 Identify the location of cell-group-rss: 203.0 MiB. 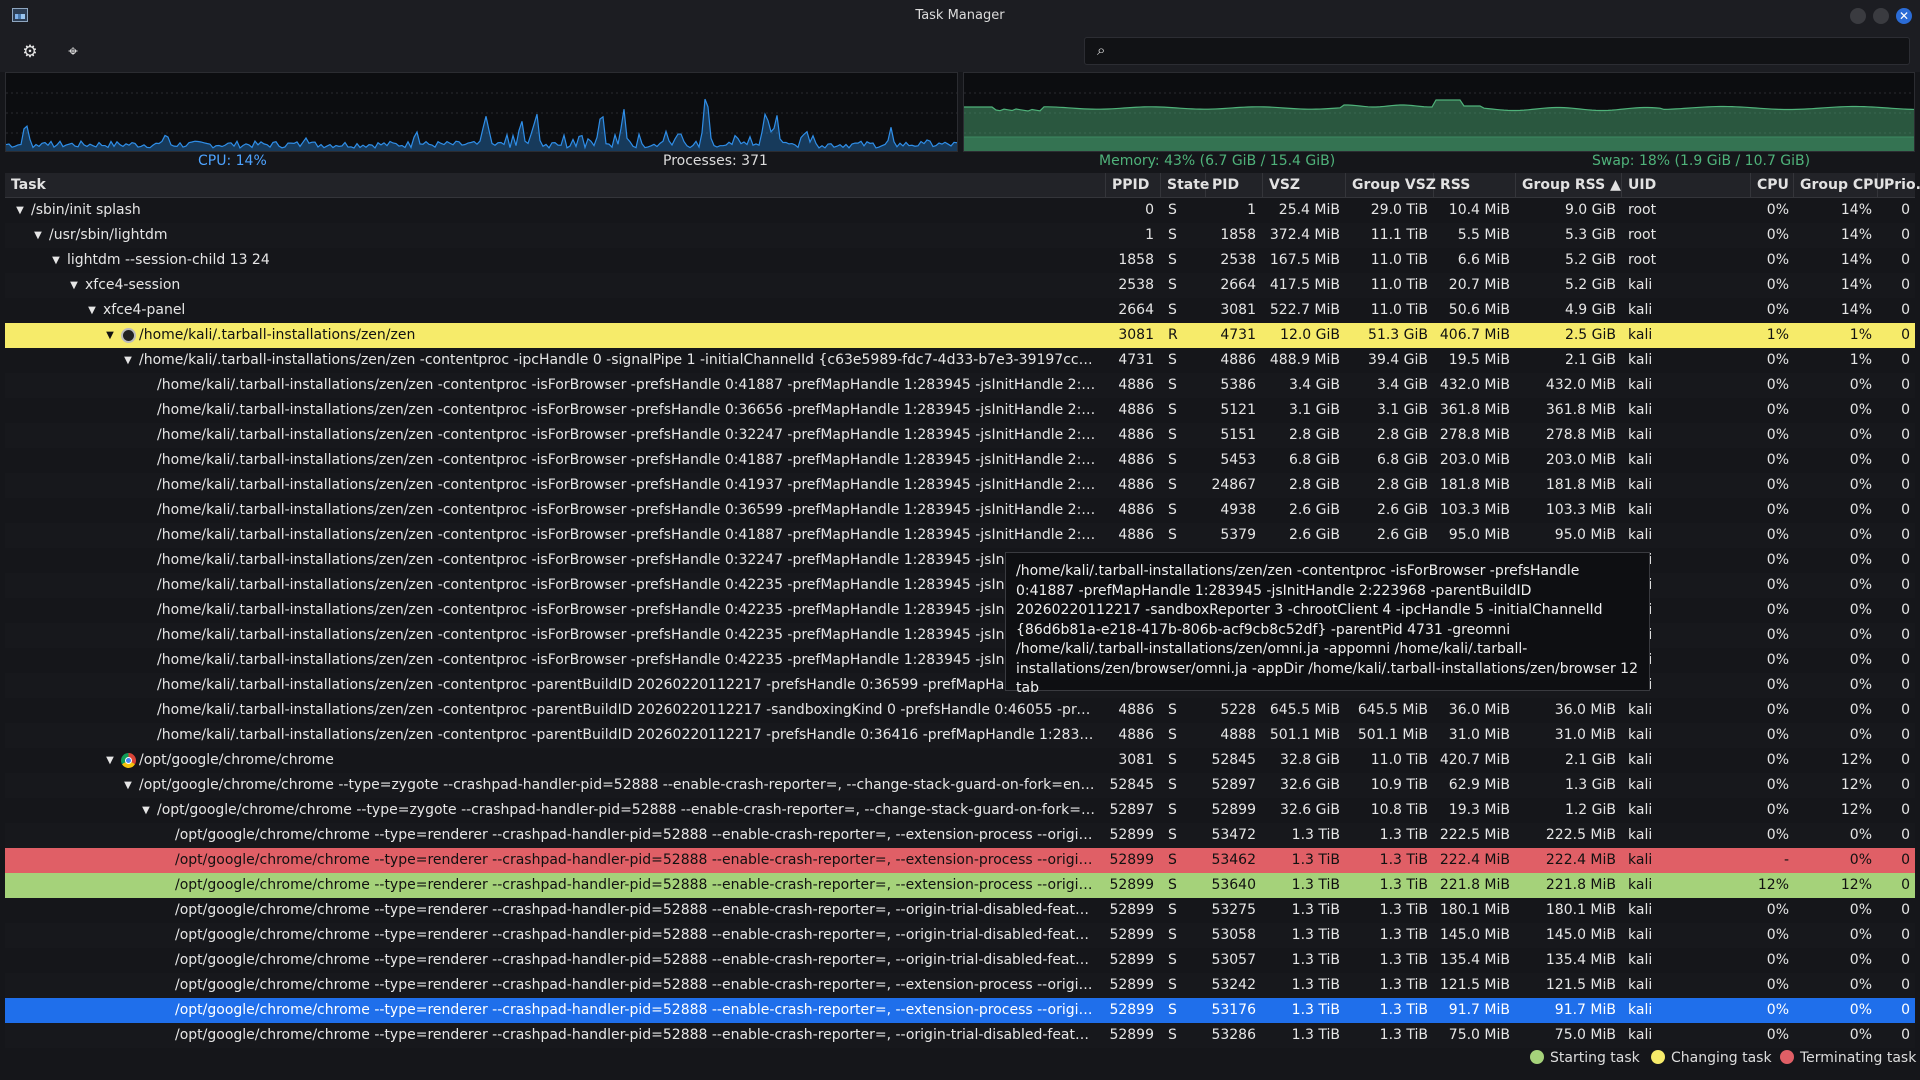
(1580, 460).